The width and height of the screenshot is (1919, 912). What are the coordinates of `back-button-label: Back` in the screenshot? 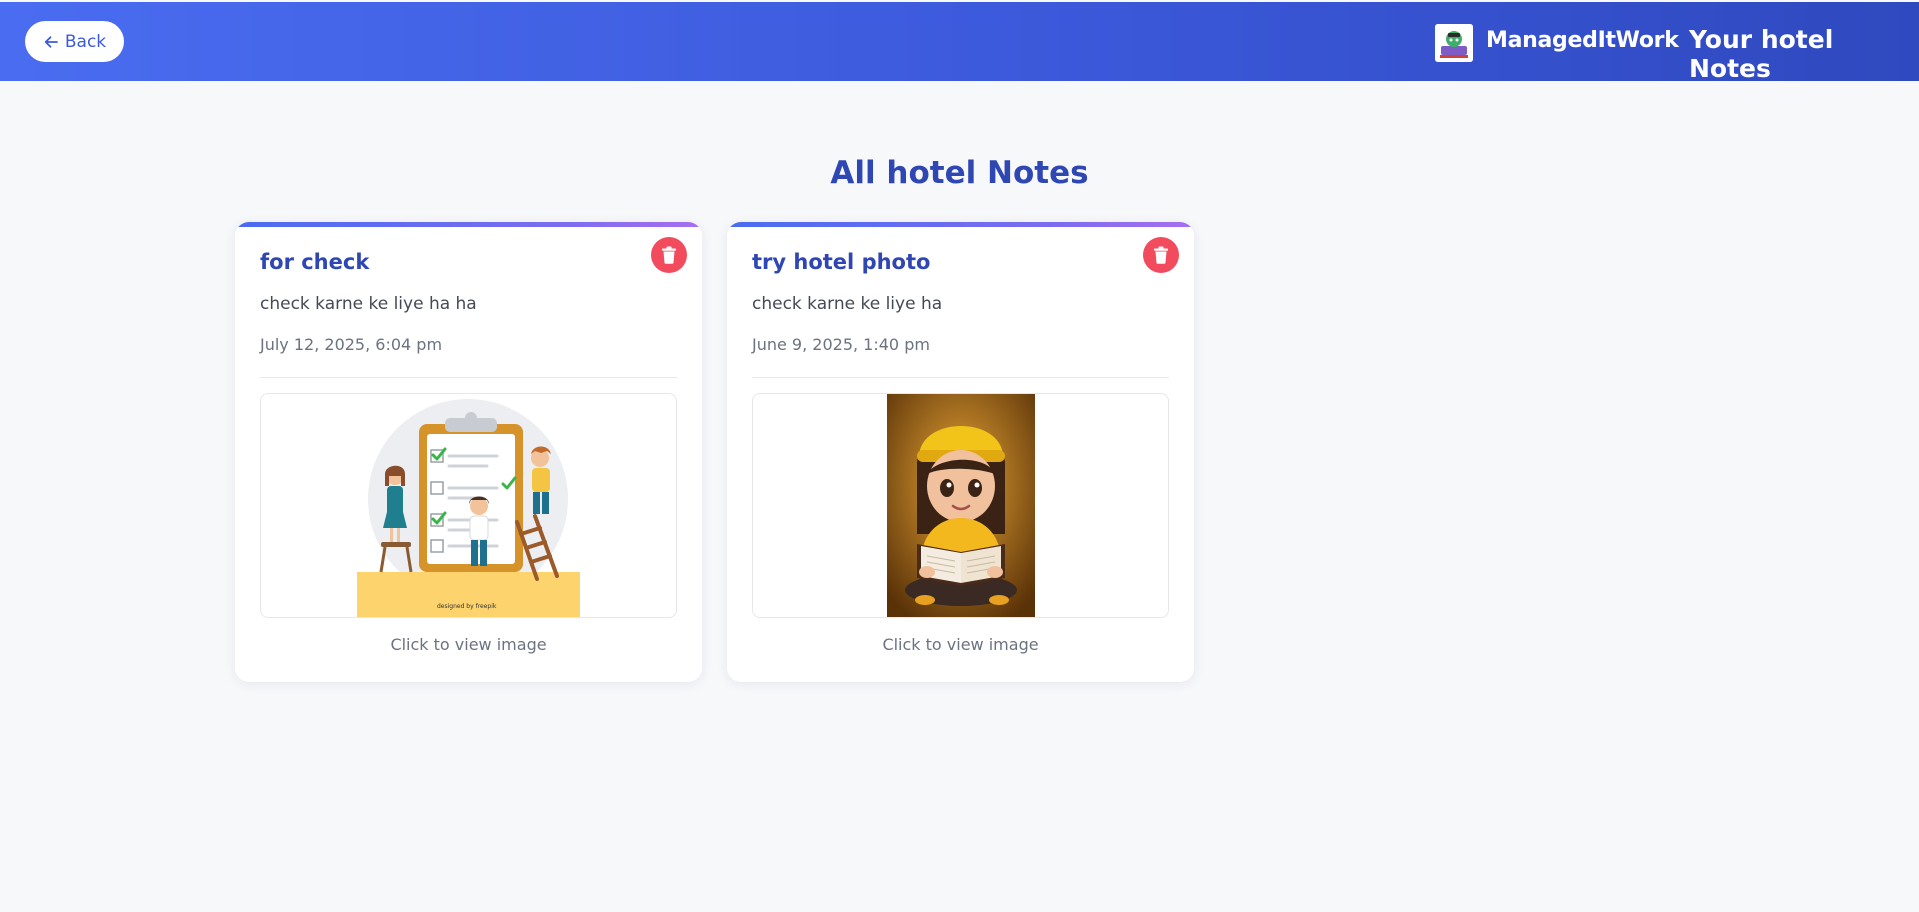 It's located at (85, 41).